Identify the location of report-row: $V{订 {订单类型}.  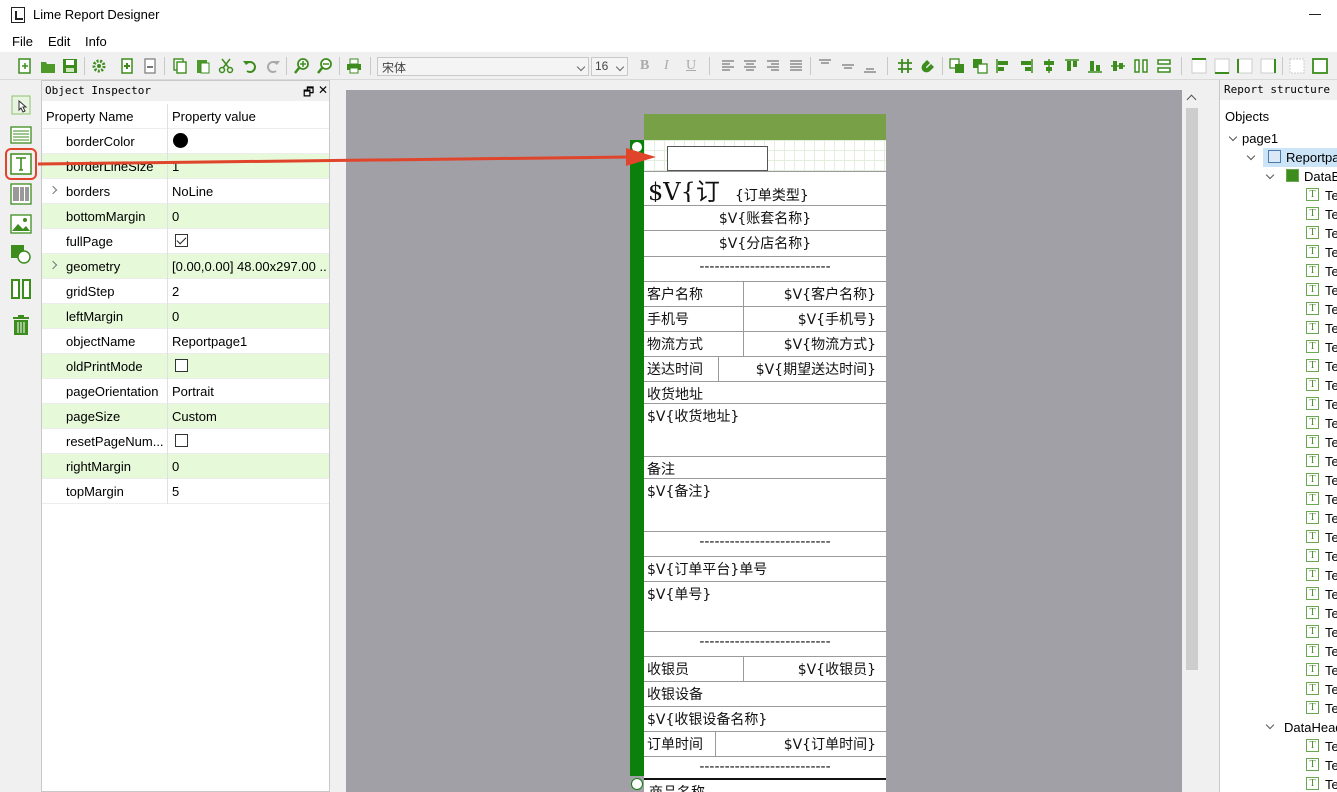
(765, 188).